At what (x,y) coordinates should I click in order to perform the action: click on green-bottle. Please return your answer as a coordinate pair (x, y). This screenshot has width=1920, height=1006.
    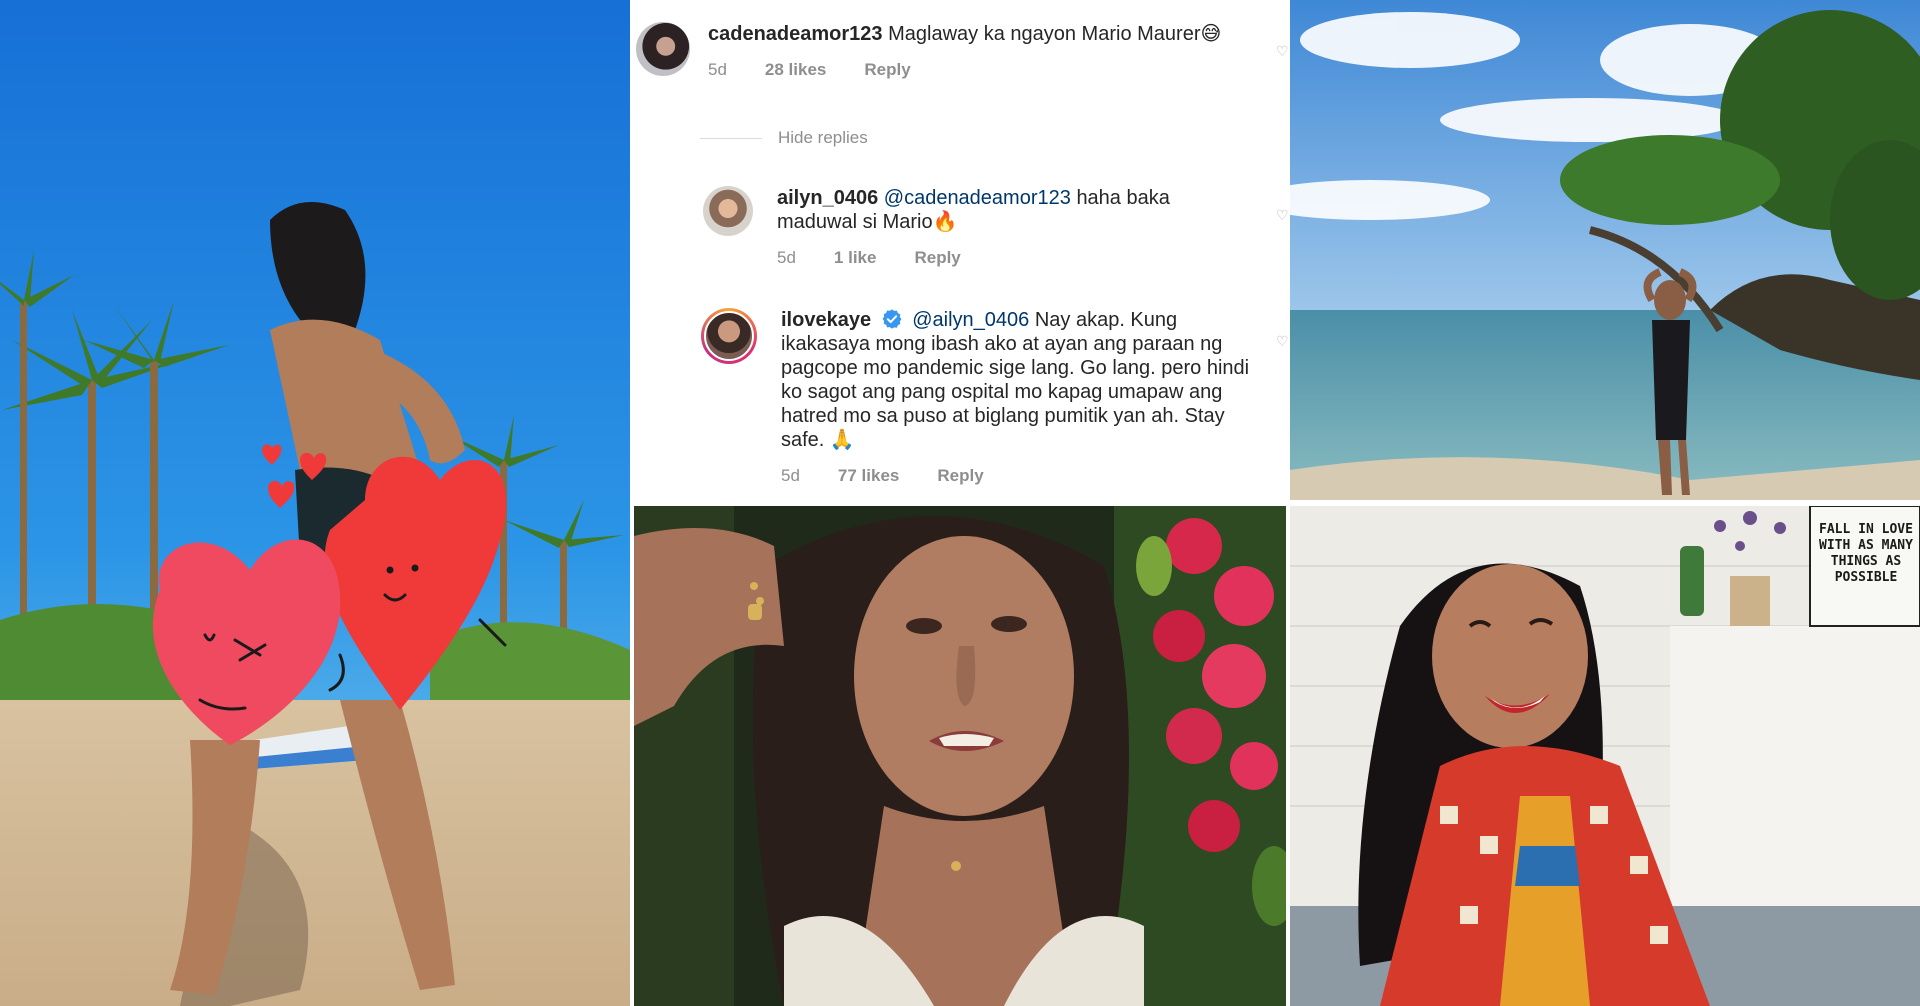
    Looking at the image, I should click on (1692, 581).